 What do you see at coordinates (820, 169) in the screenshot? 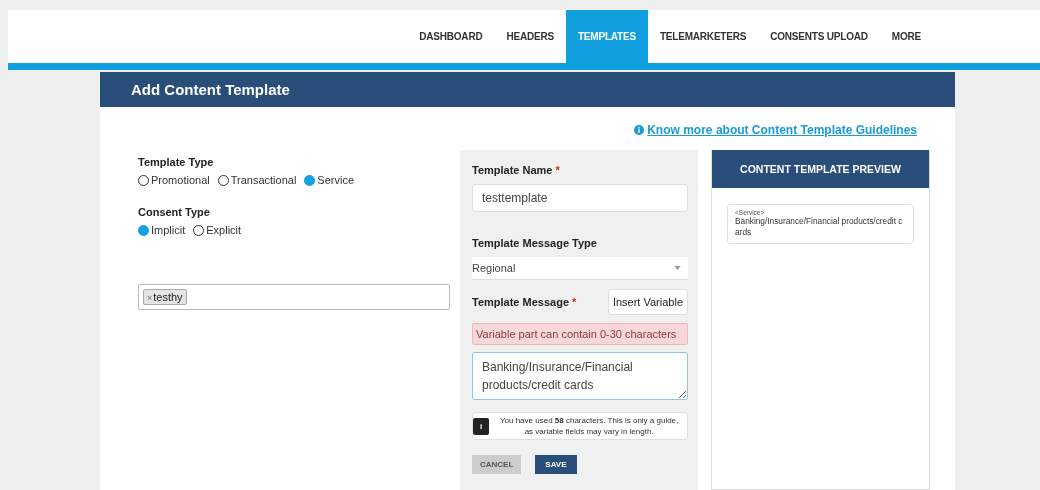
I see `preview-title: CONTENT TEMPLATE PREVIEW` at bounding box center [820, 169].